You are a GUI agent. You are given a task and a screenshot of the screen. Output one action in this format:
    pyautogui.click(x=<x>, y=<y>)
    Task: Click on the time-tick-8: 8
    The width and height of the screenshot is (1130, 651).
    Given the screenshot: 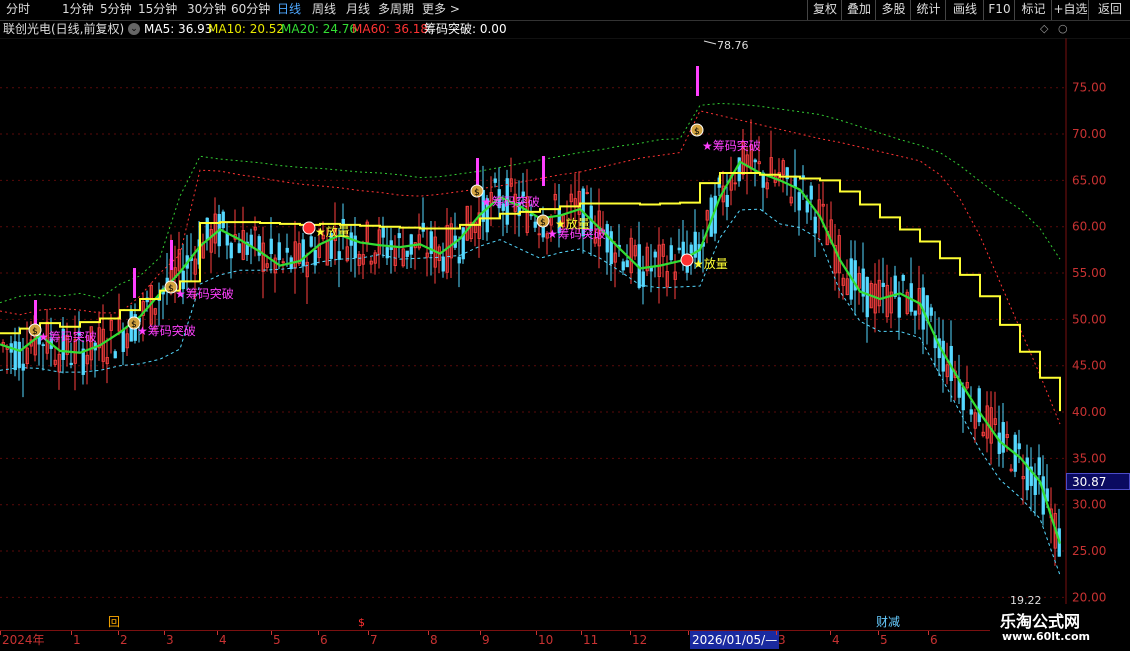 What is the action you would take?
    pyautogui.click(x=434, y=640)
    